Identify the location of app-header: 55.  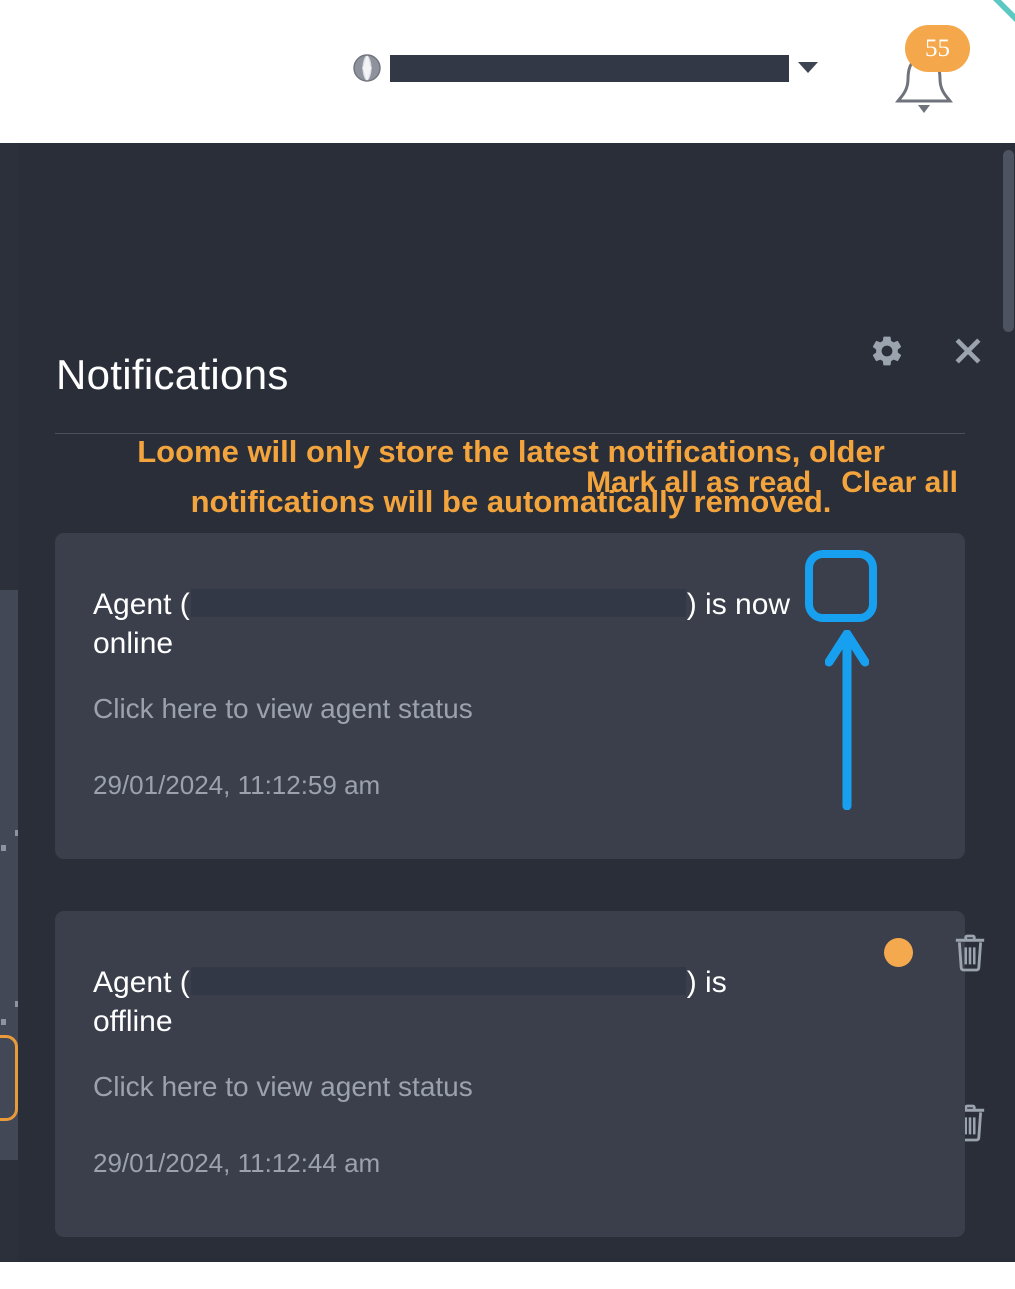
(507, 71).